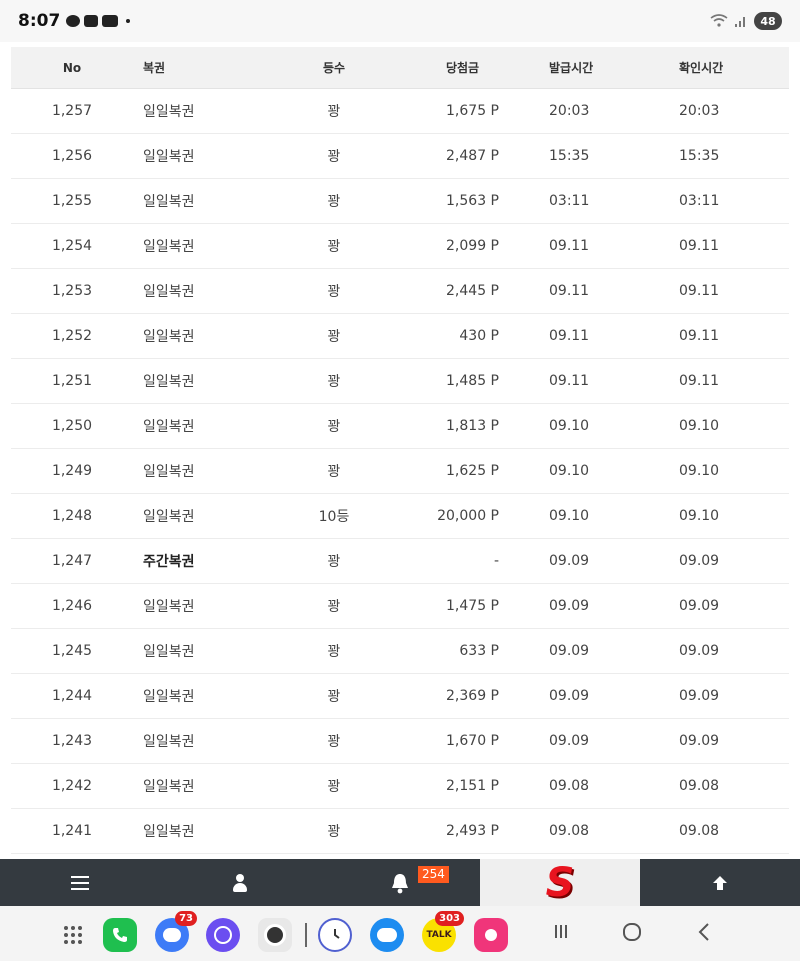 This screenshot has height=961, width=800. I want to click on chat-notification-icon, so click(73, 21).